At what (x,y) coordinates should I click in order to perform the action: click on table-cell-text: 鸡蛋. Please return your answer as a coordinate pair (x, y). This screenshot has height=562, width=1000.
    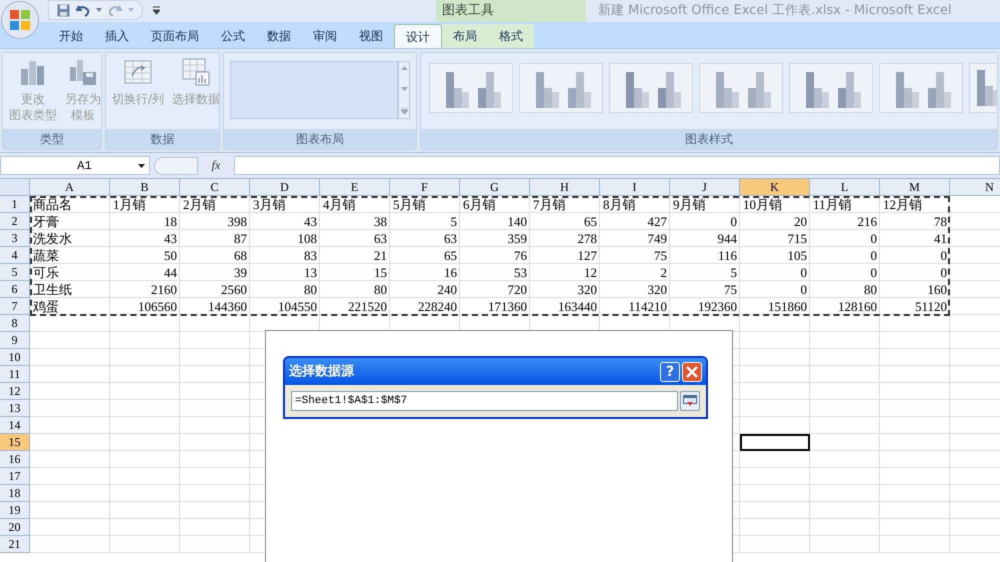
    Looking at the image, I should click on (46, 306).